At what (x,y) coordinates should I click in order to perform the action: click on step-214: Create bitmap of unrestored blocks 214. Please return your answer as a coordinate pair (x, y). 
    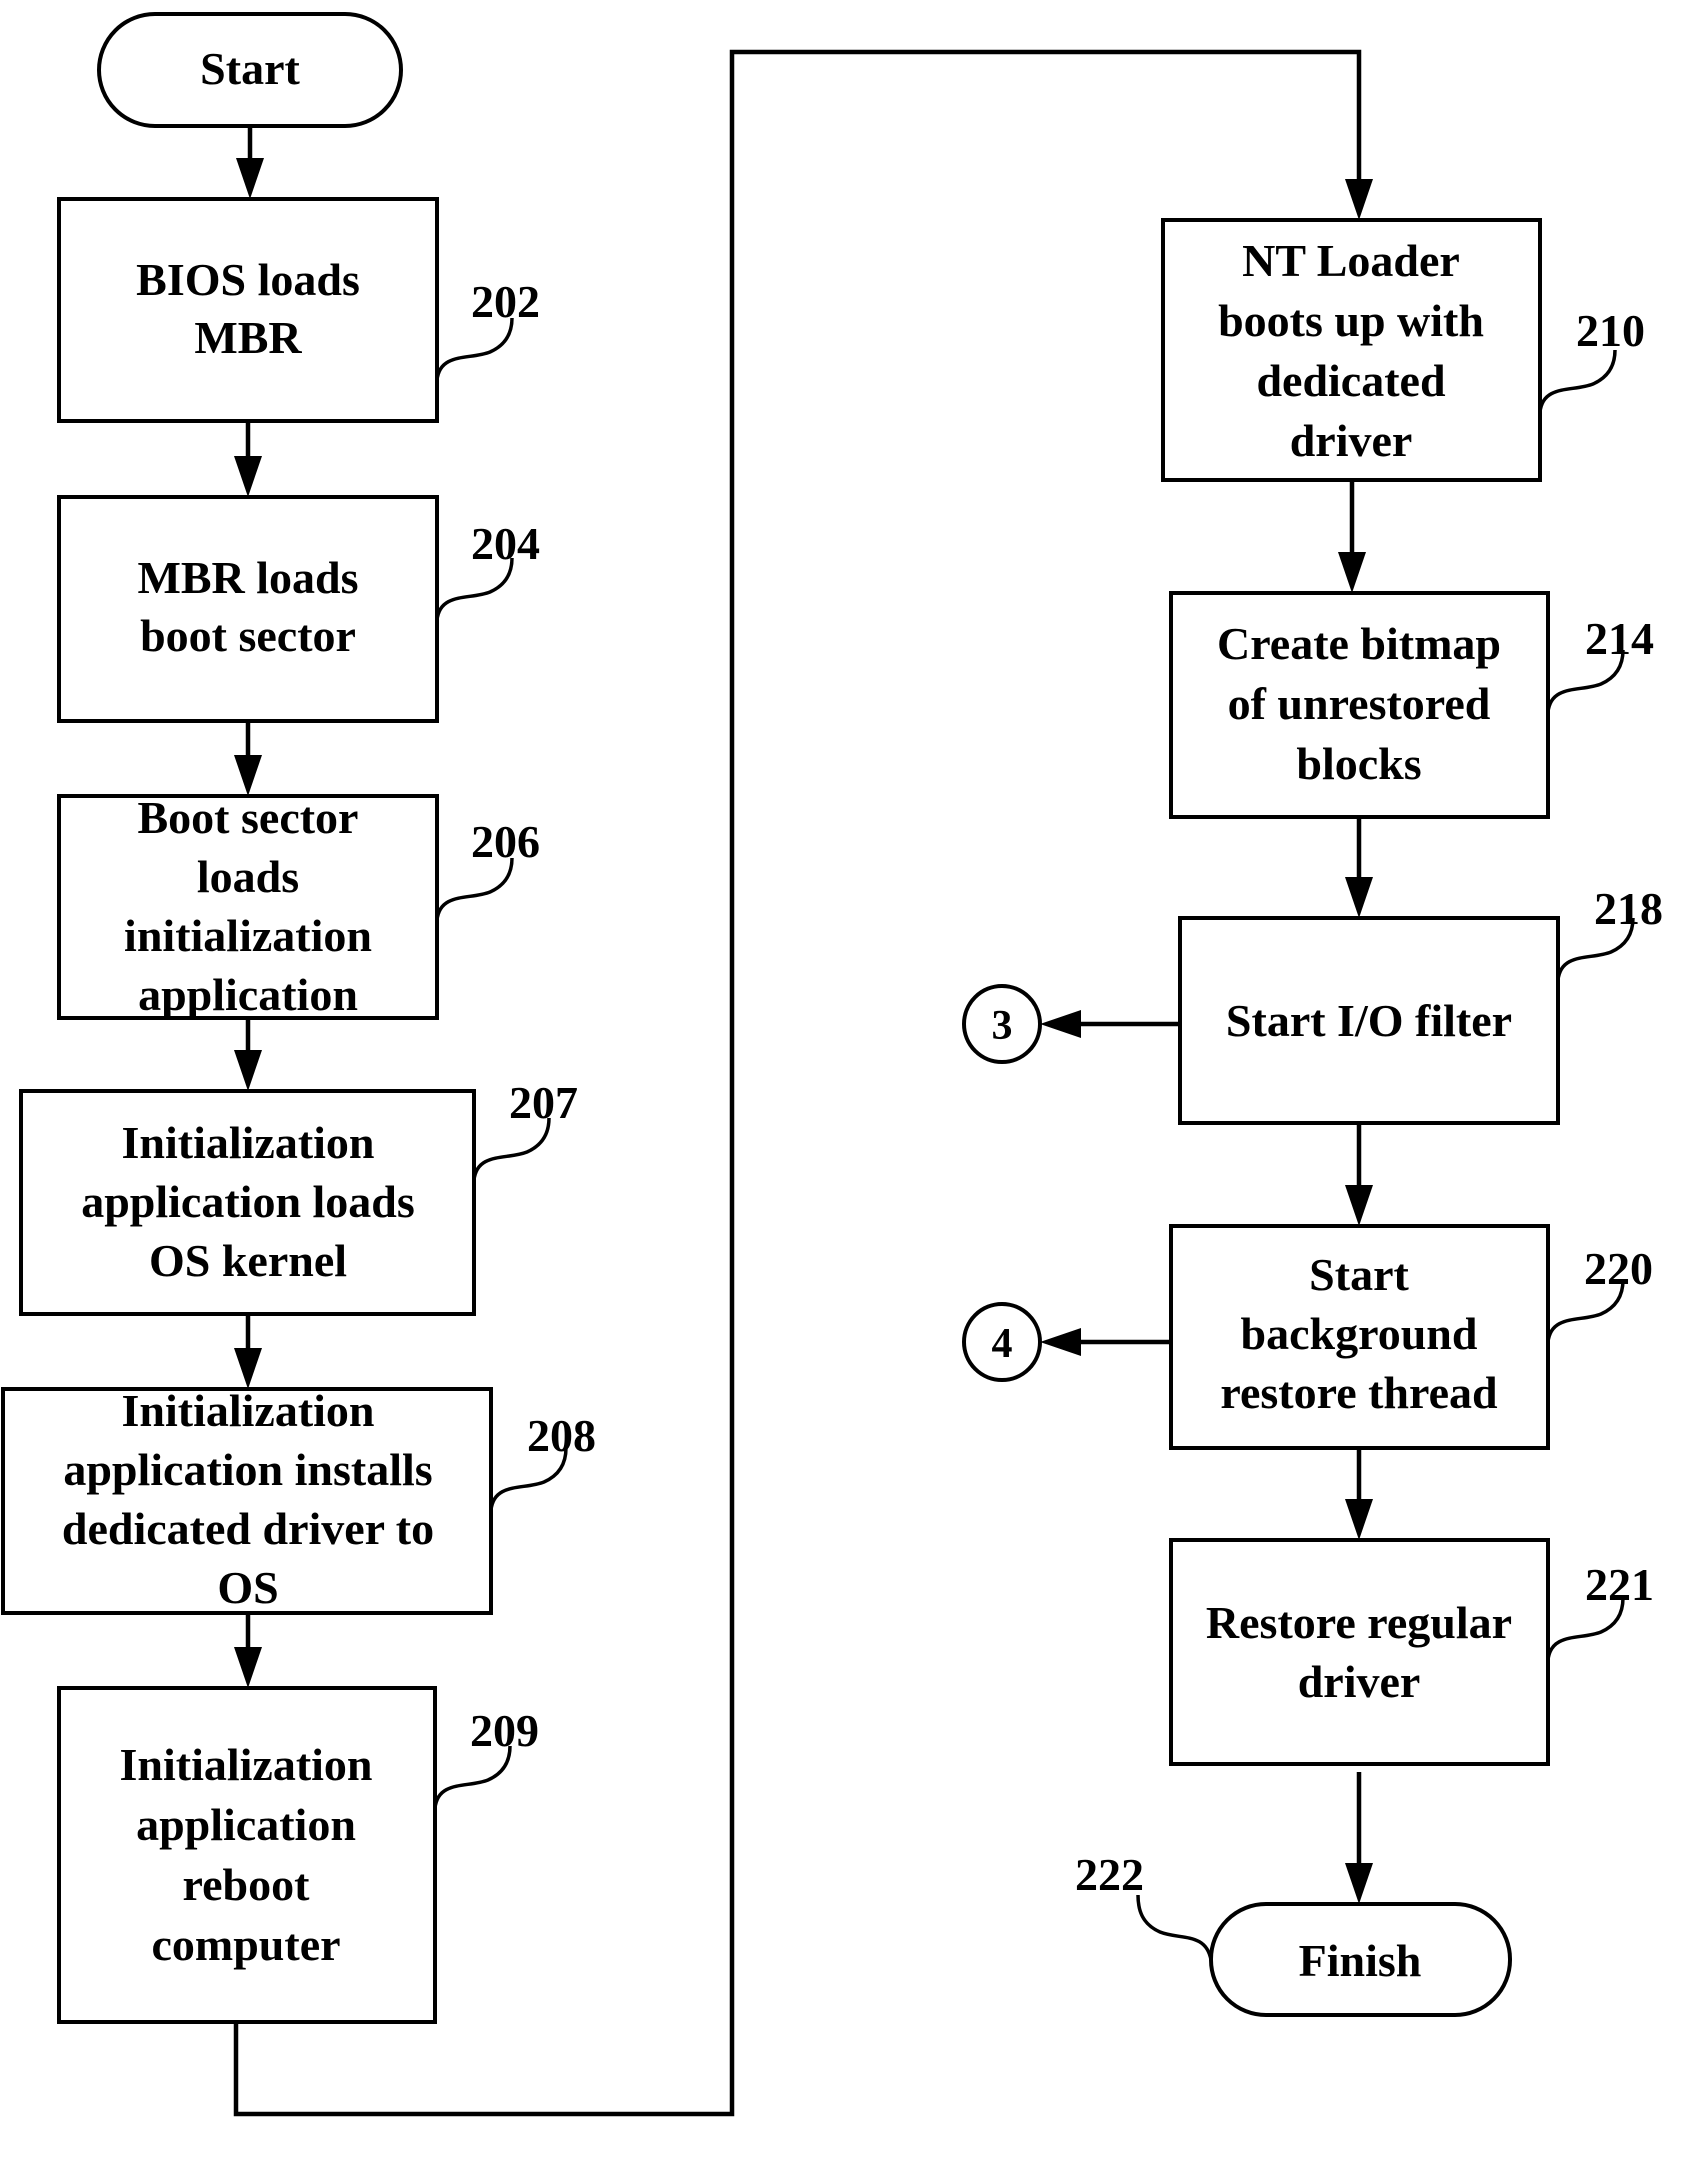
    Looking at the image, I should click on (1411, 705).